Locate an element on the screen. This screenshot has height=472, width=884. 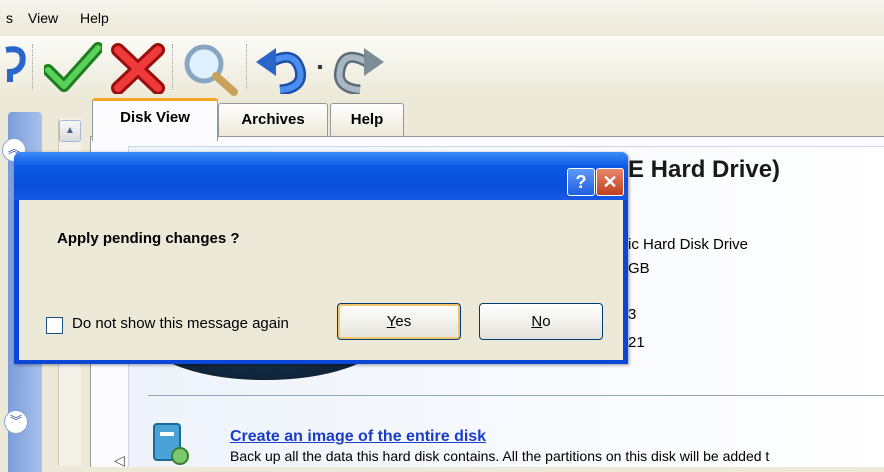
menu-item-view: View is located at coordinates (43, 18).